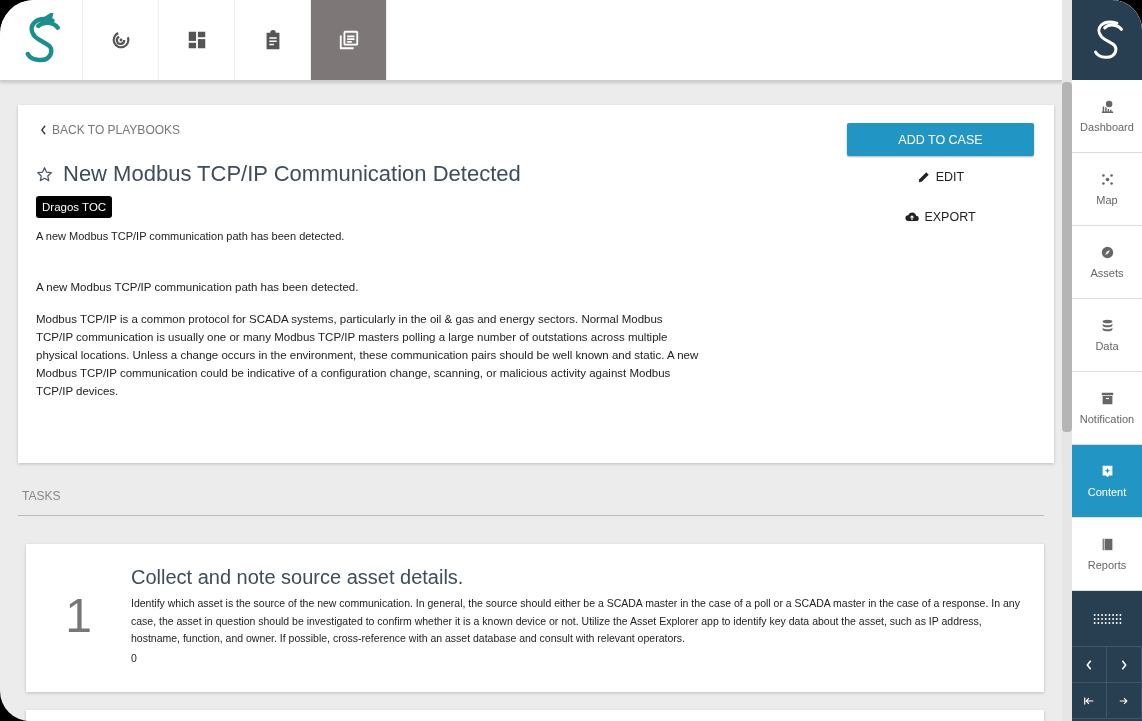 The height and width of the screenshot is (721, 1142). What do you see at coordinates (923, 177) in the screenshot?
I see `pencil-icon` at bounding box center [923, 177].